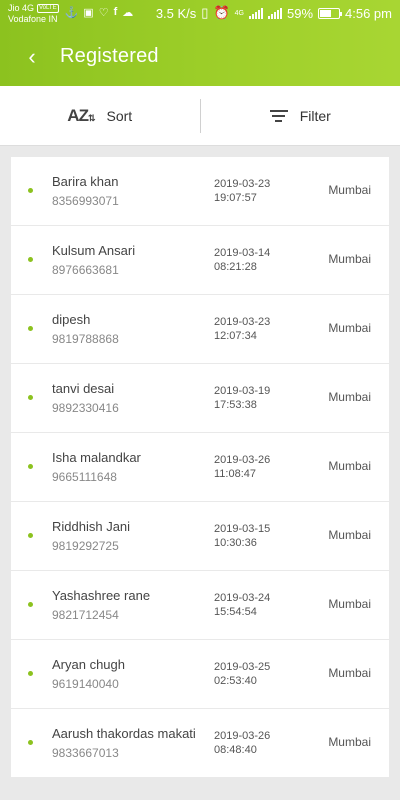 This screenshot has width=400, height=800. What do you see at coordinates (242, 529) in the screenshot?
I see `registration-date: 2019-03-15` at bounding box center [242, 529].